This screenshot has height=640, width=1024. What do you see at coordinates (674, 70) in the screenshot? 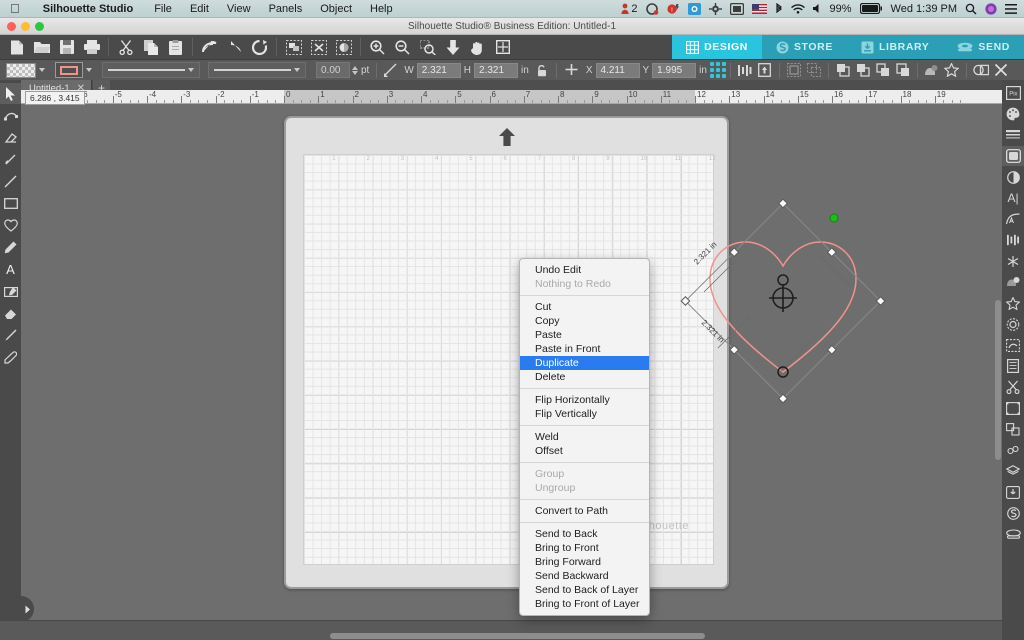
I see `y-input: 1.995` at bounding box center [674, 70].